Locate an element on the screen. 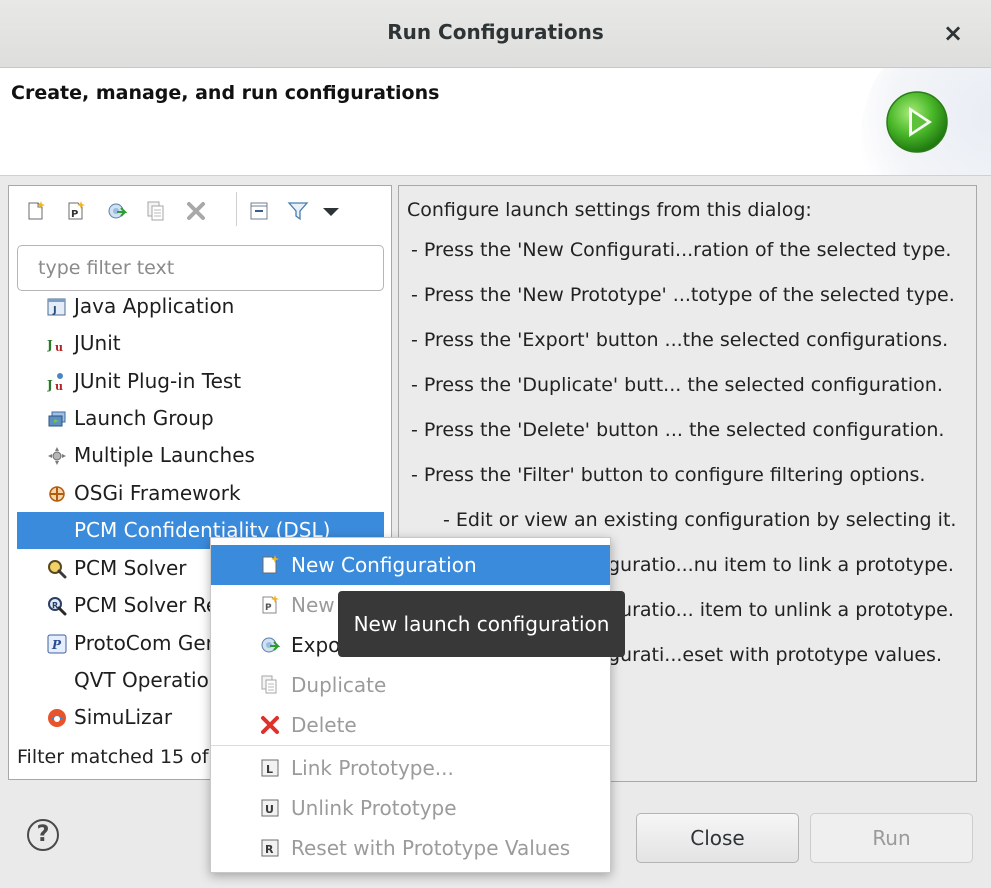 This screenshot has width=991, height=888. tree-item-label: JUnit is located at coordinates (97, 343).